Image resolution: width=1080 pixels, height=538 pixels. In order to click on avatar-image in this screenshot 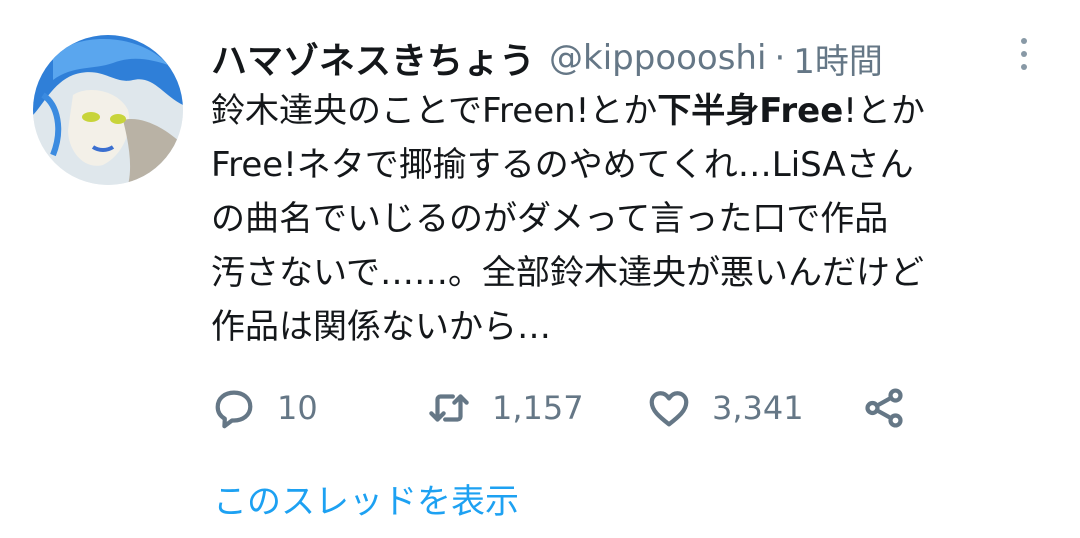, I will do `click(108, 110)`.